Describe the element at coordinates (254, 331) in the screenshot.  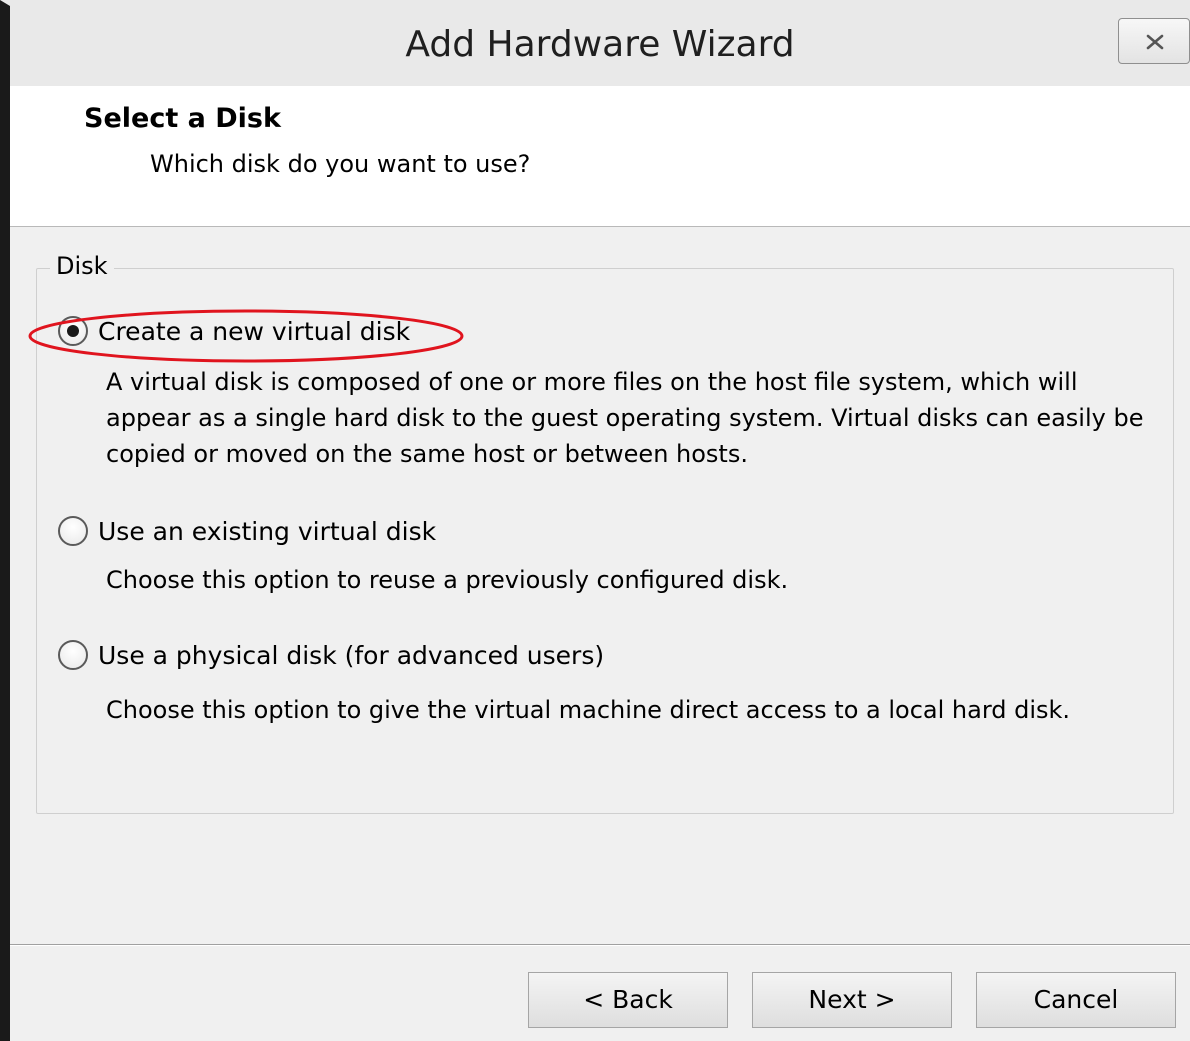
I see `option-label: Create a new virtual disk` at that location.